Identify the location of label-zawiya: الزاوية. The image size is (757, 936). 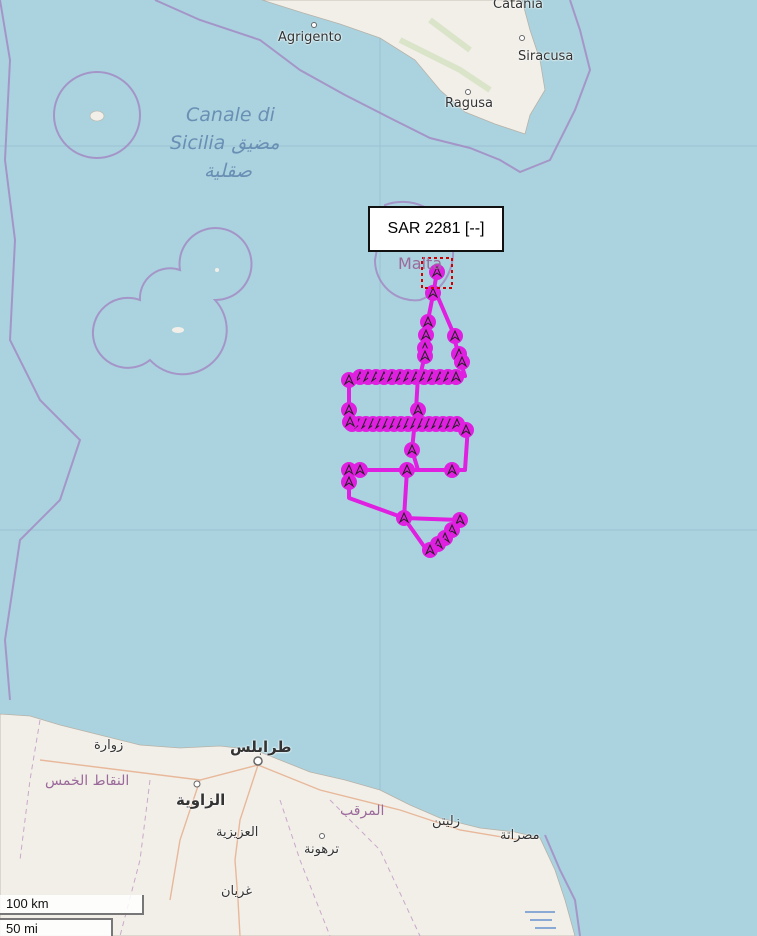
(201, 800).